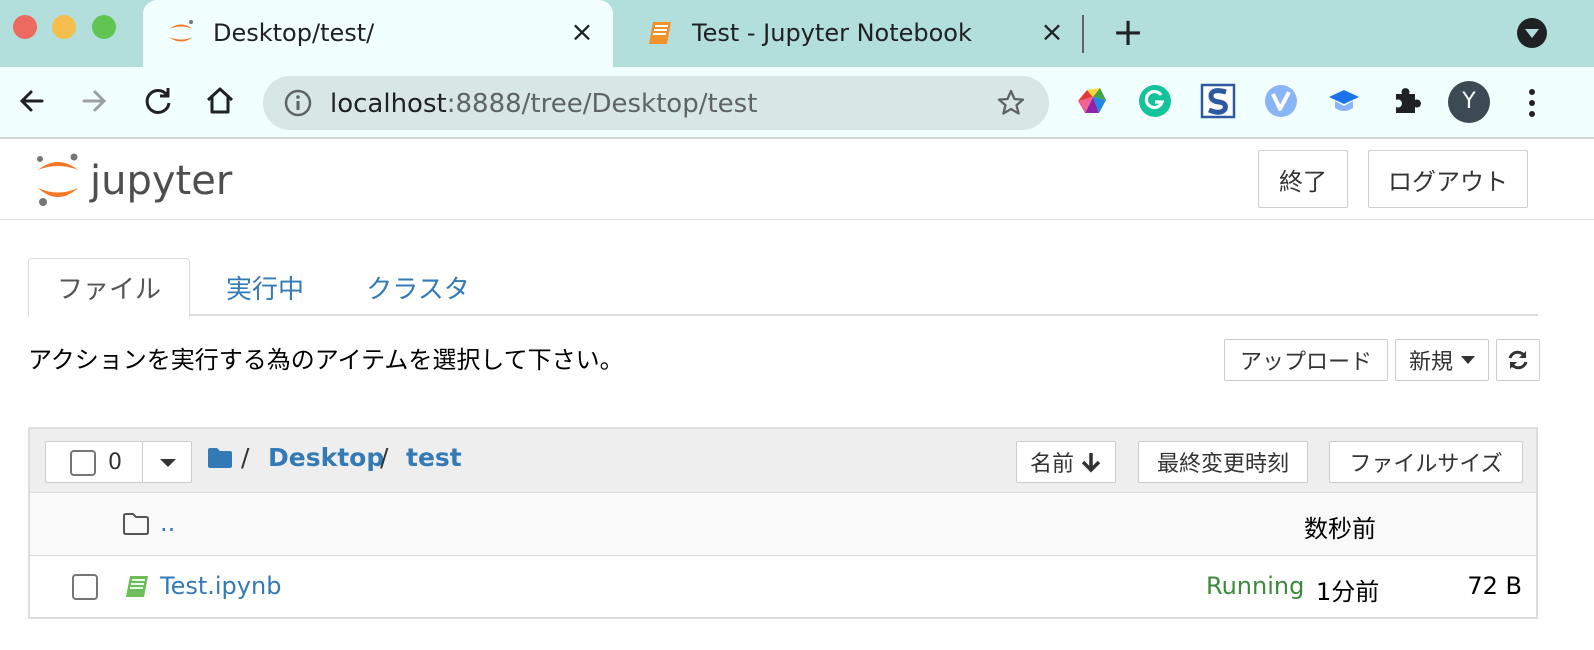  I want to click on window-close-button, so click(25, 27).